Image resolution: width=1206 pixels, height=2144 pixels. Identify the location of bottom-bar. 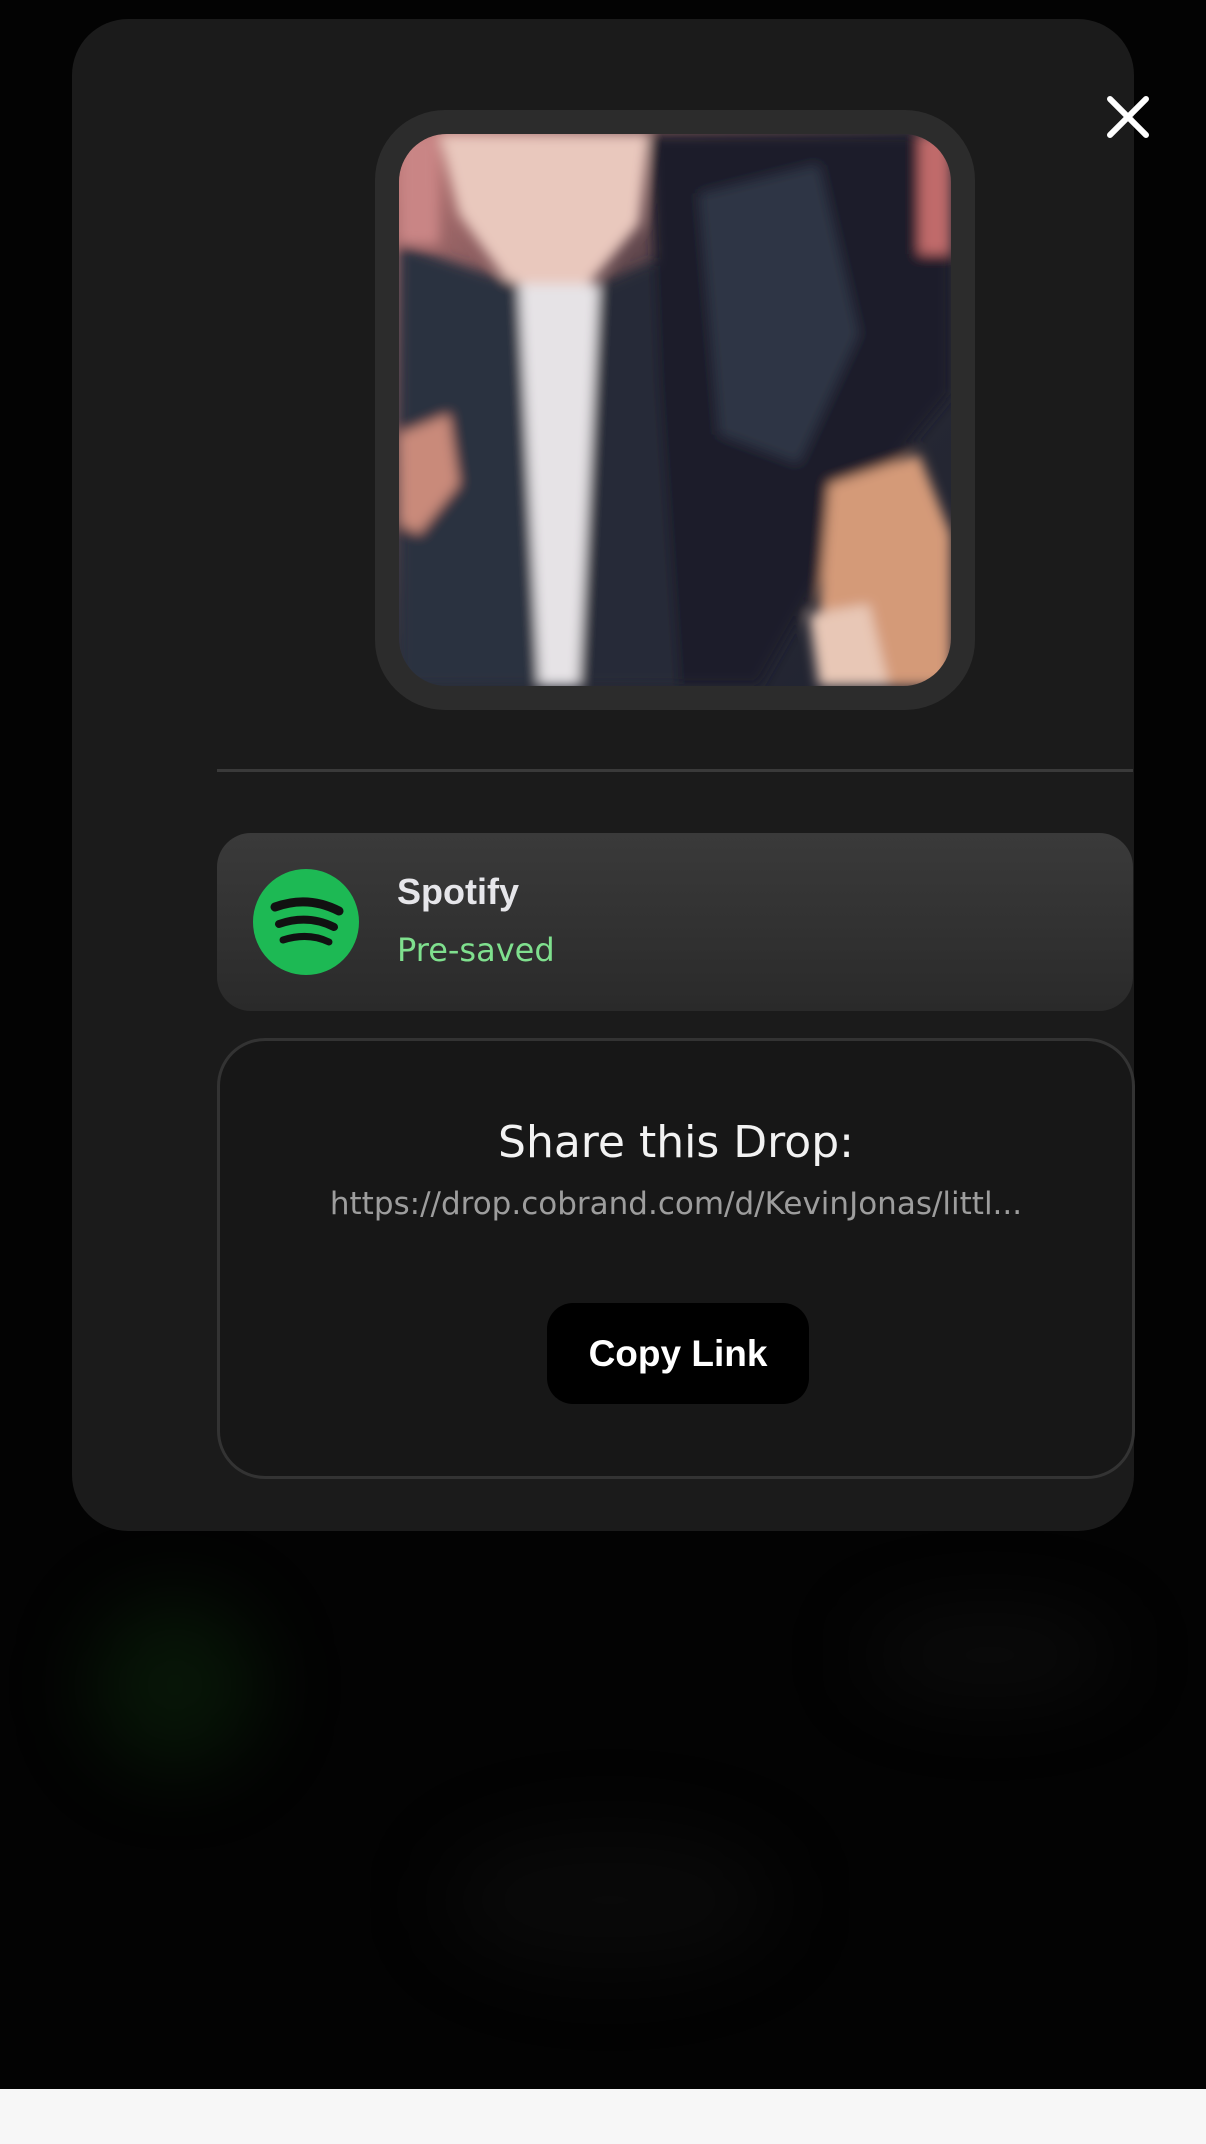
(603, 2116).